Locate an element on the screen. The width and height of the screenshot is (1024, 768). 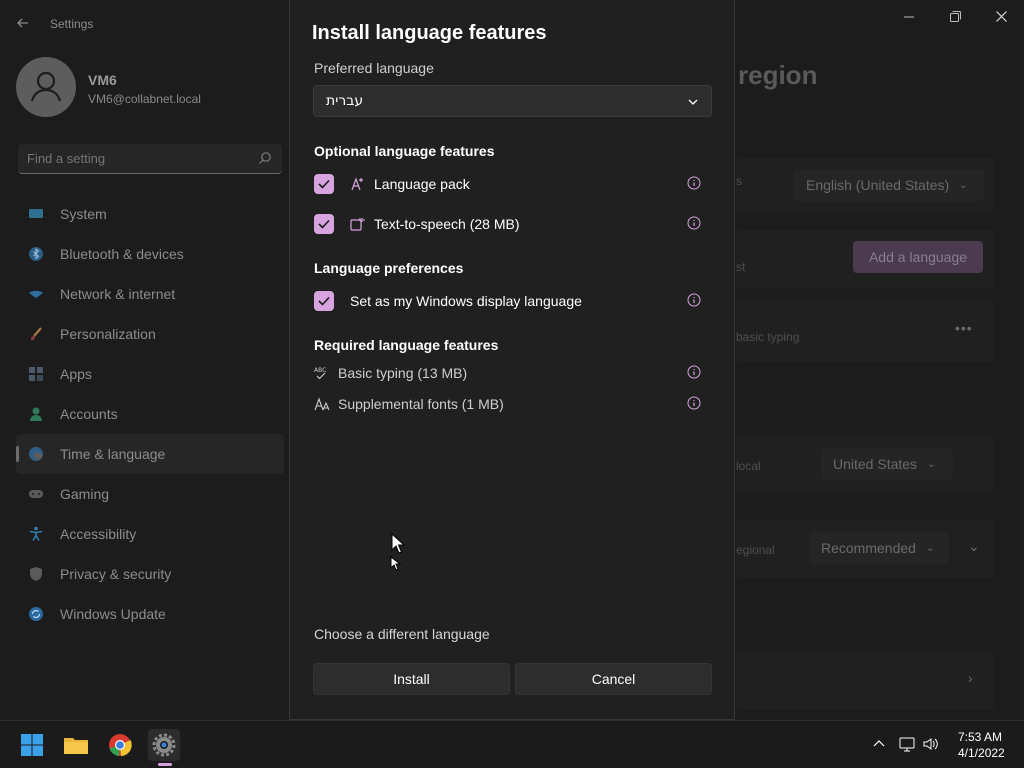
regional-format-card: egional Recommended ⌄ ⌄ is located at coordinates (865, 549).